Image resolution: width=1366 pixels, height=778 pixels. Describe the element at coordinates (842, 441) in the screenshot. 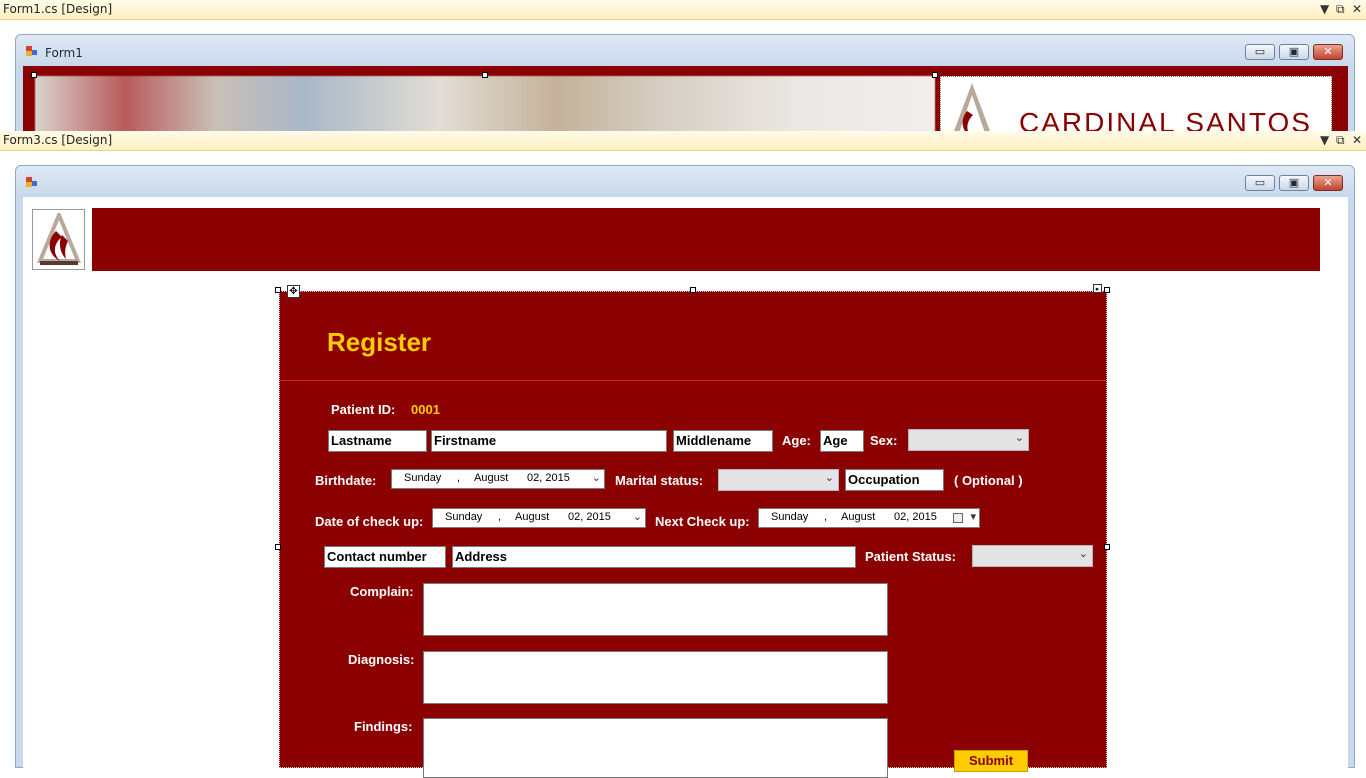

I see `age-input: Age` at that location.